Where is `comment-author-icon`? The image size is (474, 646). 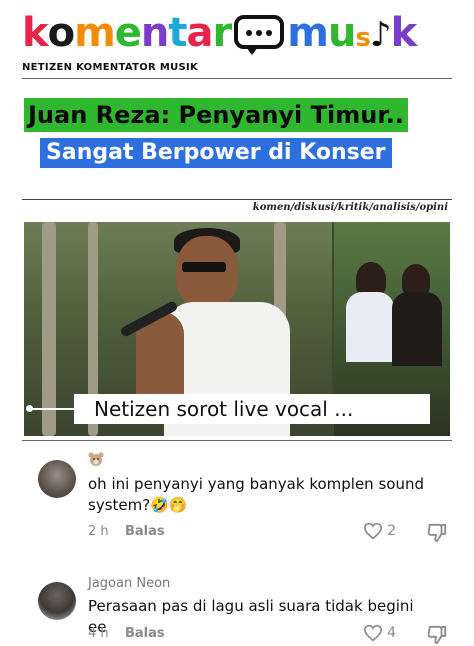
comment-author-icon is located at coordinates (96, 461).